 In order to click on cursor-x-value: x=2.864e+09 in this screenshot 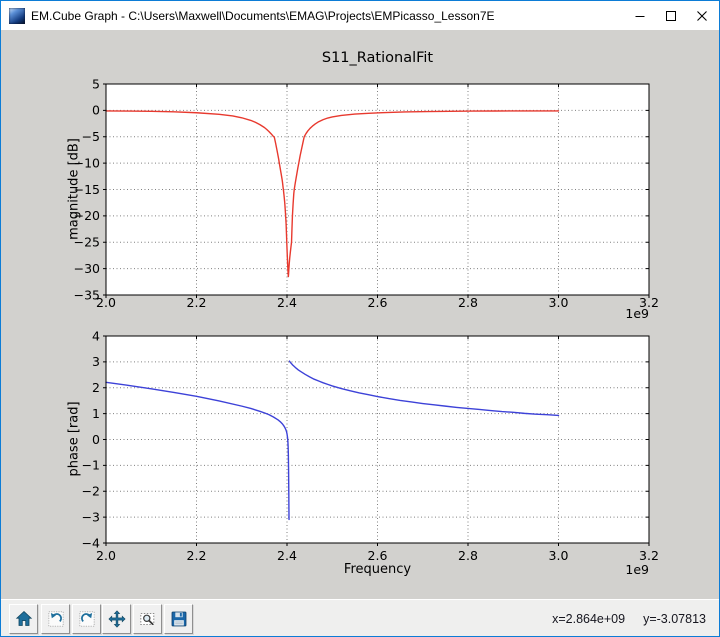, I will do `click(589, 618)`.